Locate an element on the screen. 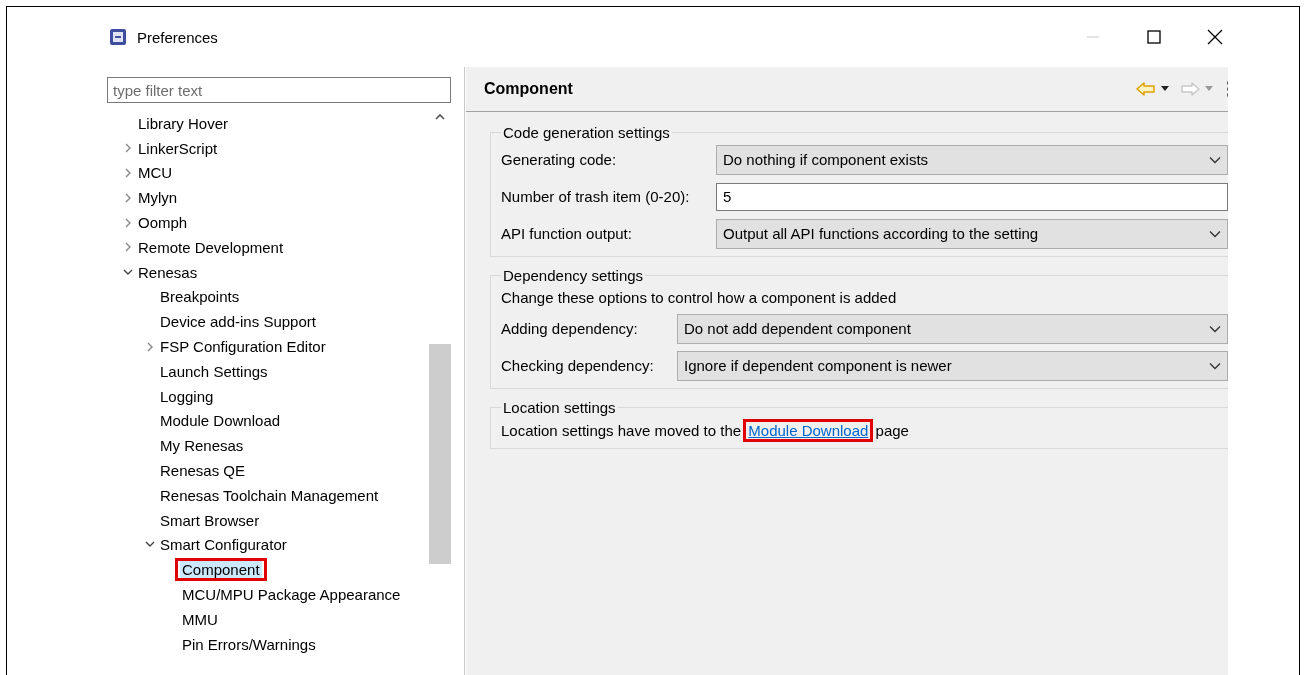 The height and width of the screenshot is (675, 1306). tree-item: MMU is located at coordinates (200, 619).